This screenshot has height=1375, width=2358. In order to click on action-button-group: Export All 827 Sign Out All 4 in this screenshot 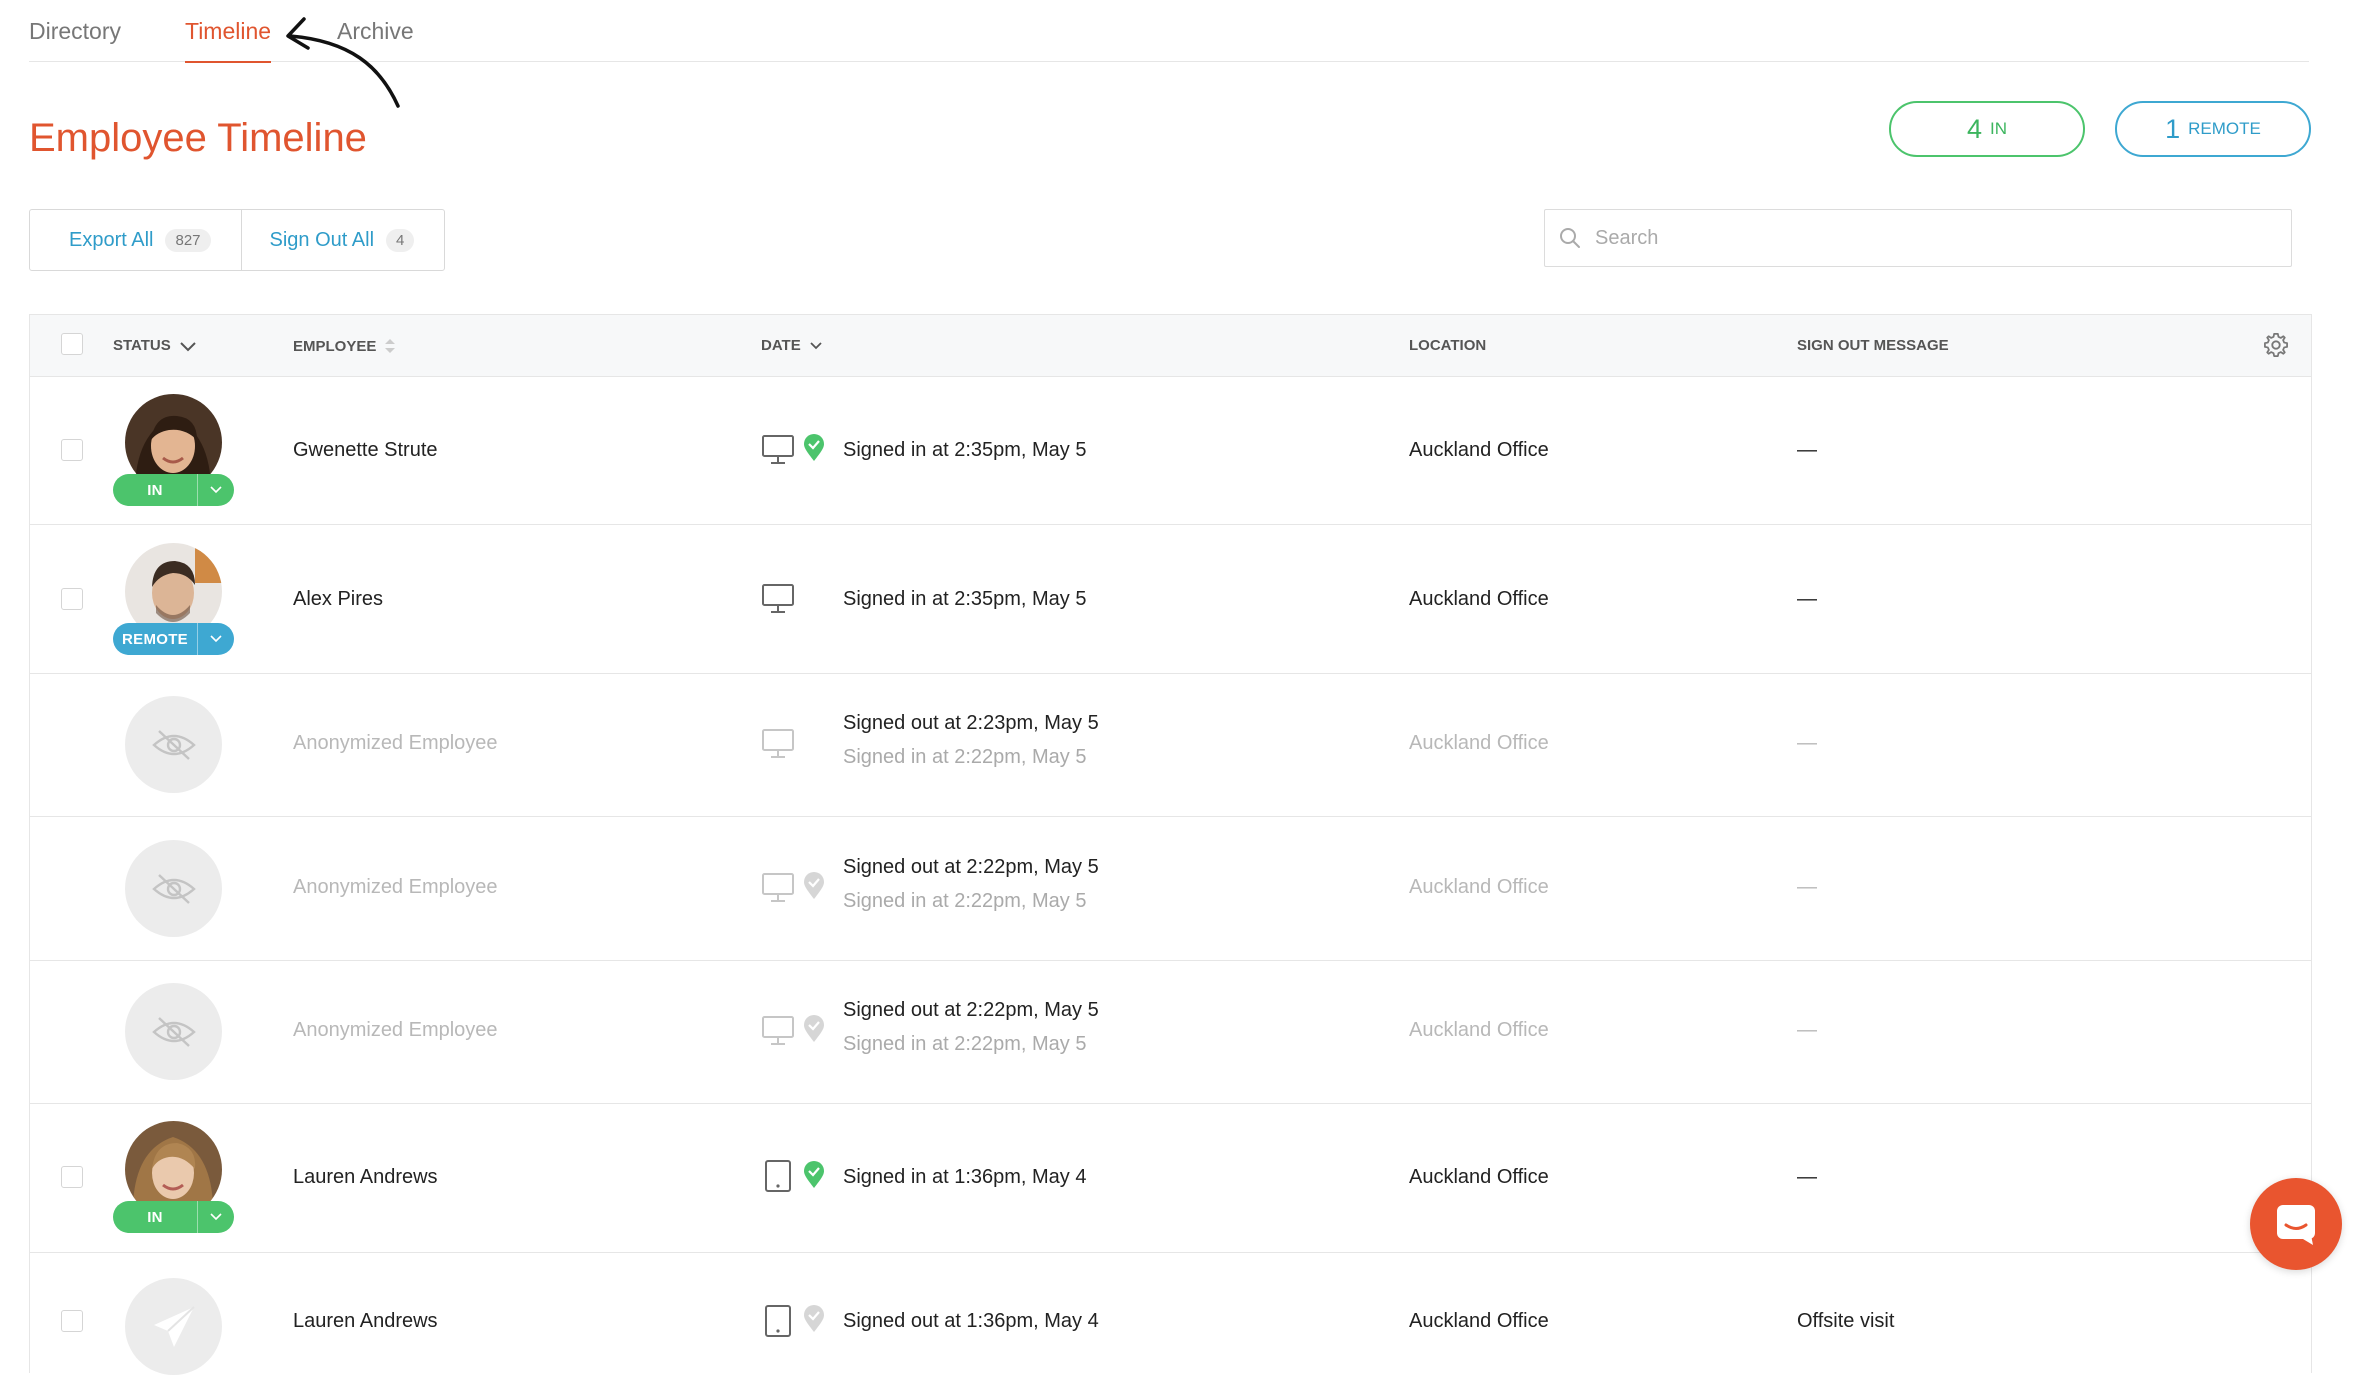, I will do `click(237, 240)`.